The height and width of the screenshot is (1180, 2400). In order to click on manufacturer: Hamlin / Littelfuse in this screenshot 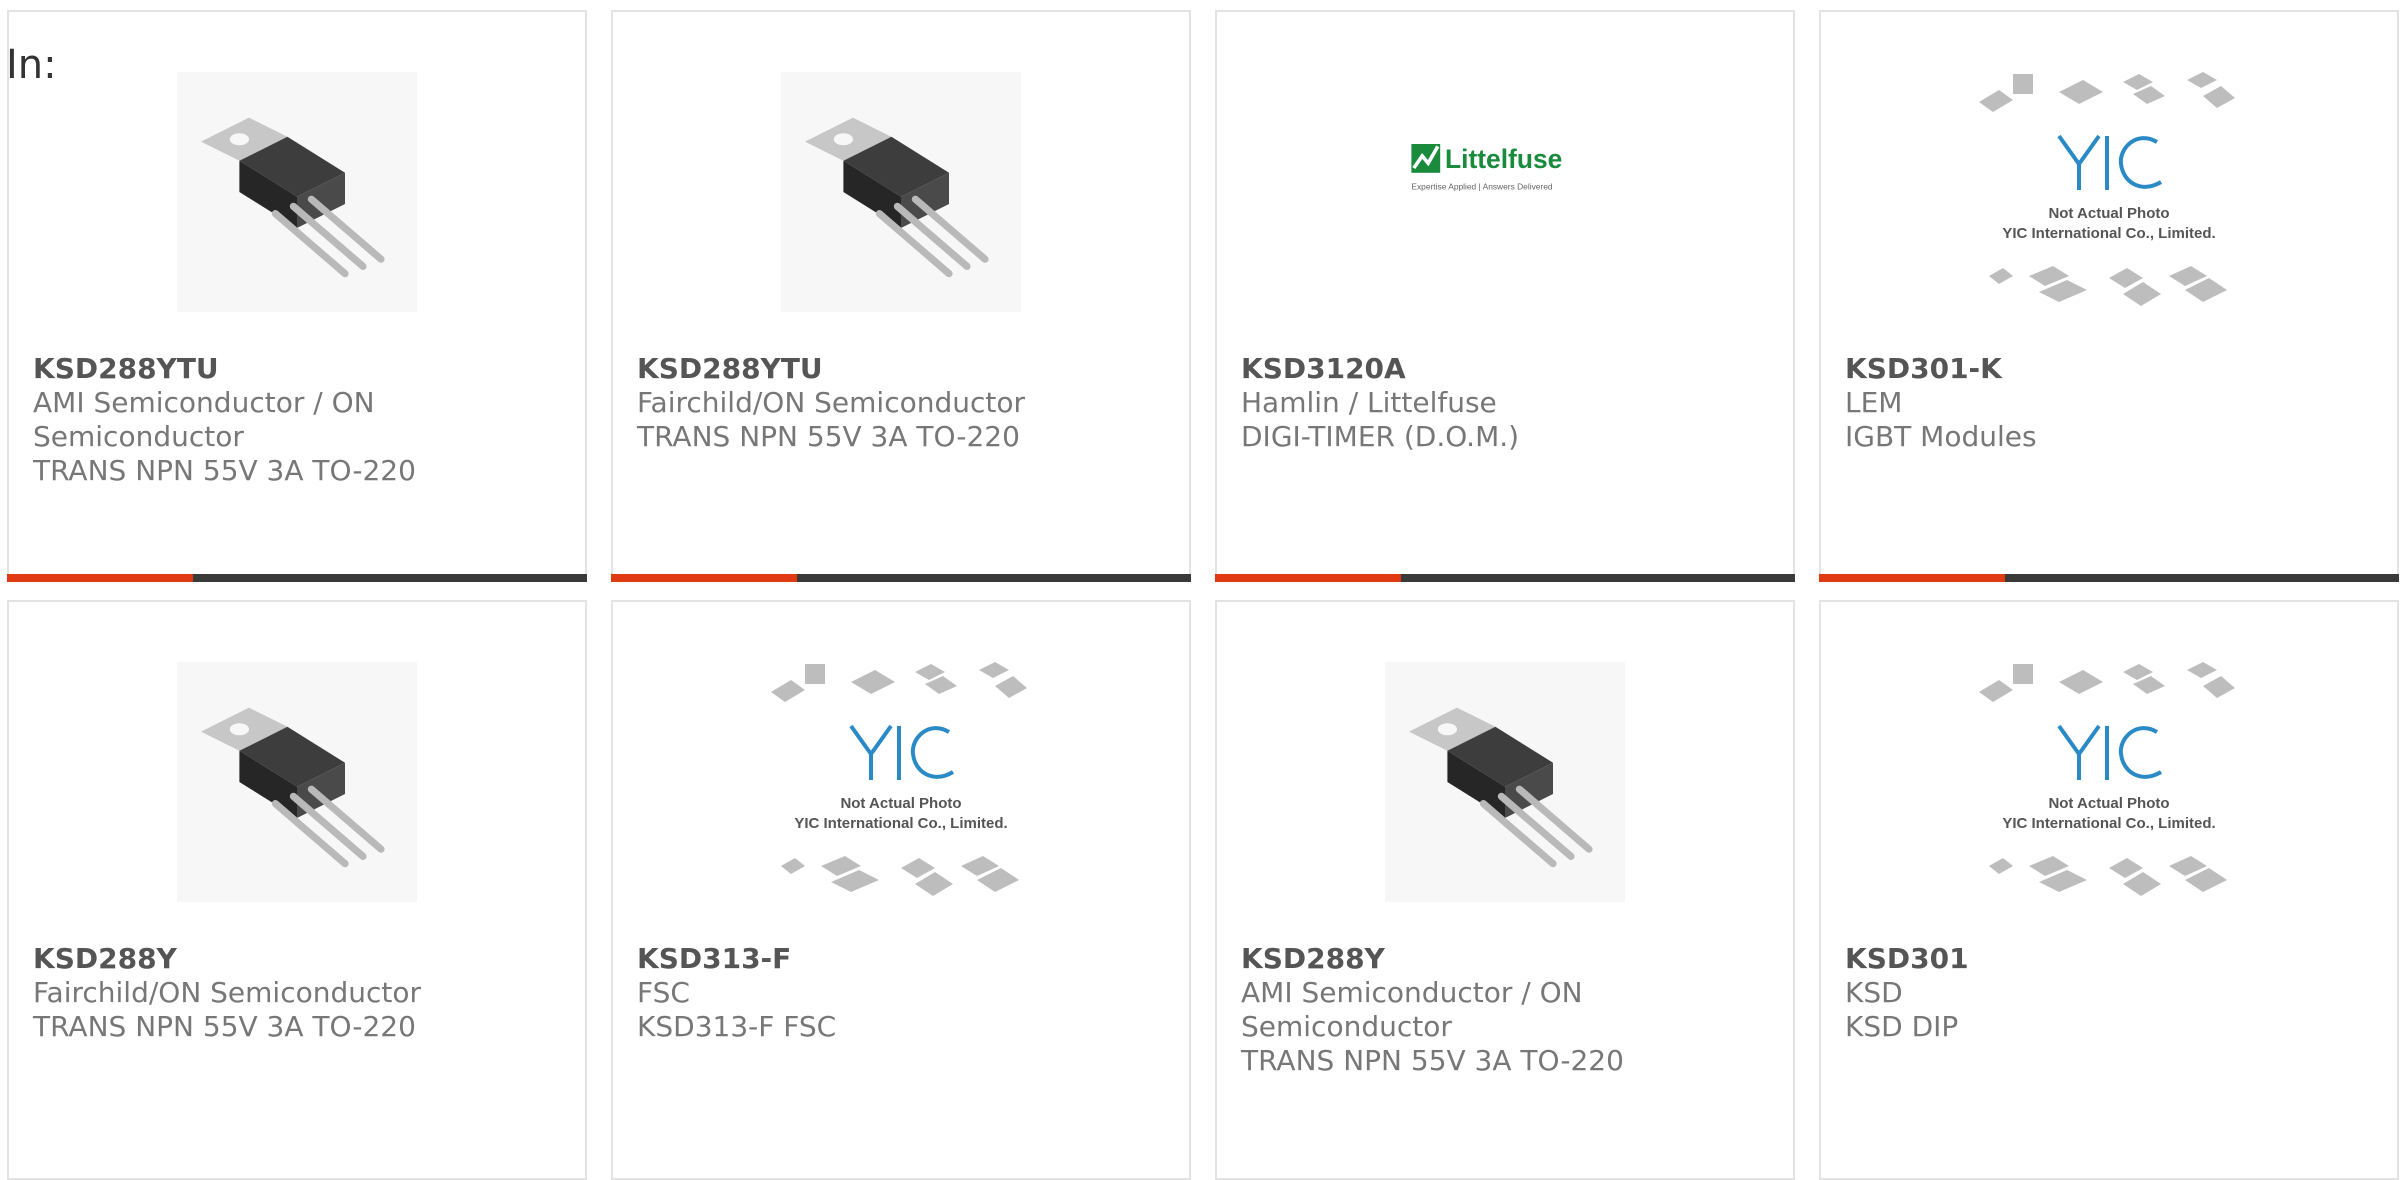, I will do `click(1369, 402)`.